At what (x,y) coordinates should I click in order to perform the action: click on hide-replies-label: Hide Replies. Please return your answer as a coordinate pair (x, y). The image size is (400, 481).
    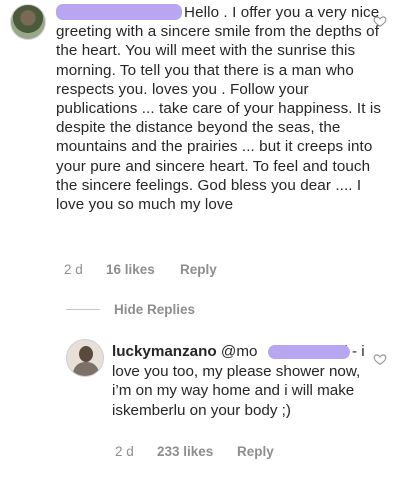
    Looking at the image, I should click on (155, 309).